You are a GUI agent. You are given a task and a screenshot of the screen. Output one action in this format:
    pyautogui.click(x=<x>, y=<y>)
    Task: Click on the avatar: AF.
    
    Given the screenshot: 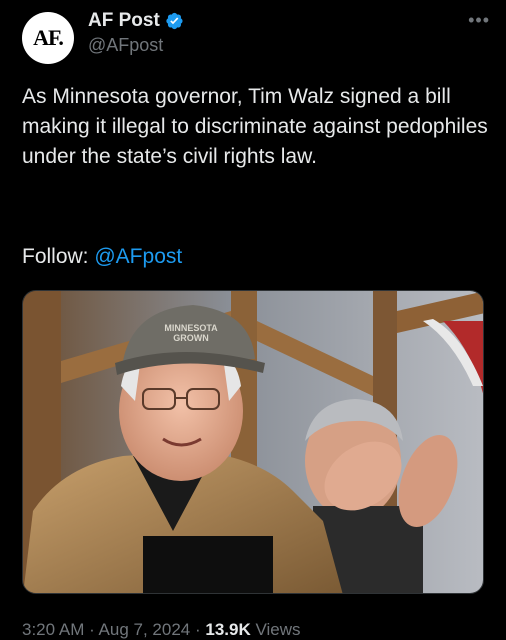 What is the action you would take?
    pyautogui.click(x=48, y=38)
    